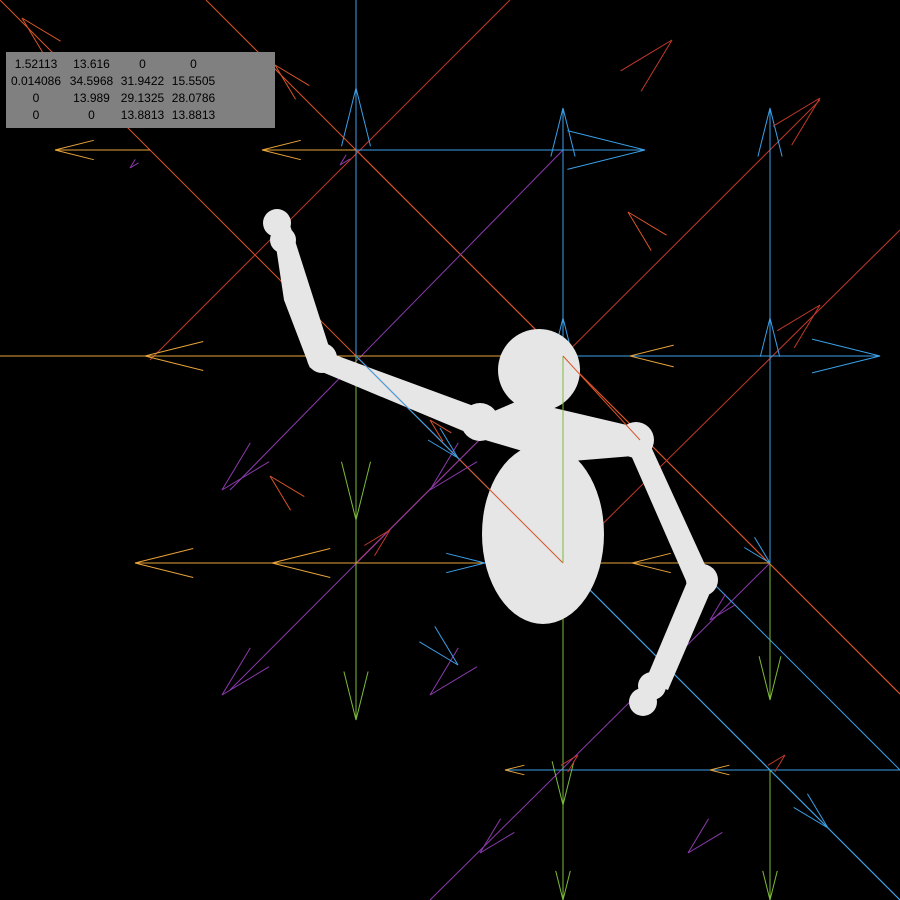  Describe the element at coordinates (283, 240) in the screenshot. I see `figure-left-hand-joint` at that location.